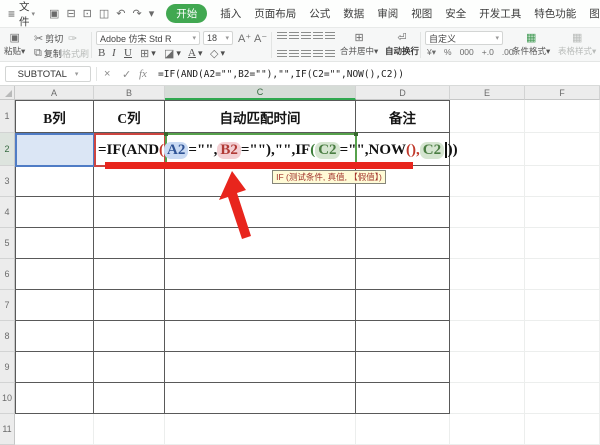 The height and width of the screenshot is (445, 600). What do you see at coordinates (562, 274) in the screenshot?
I see `cell-F6` at bounding box center [562, 274].